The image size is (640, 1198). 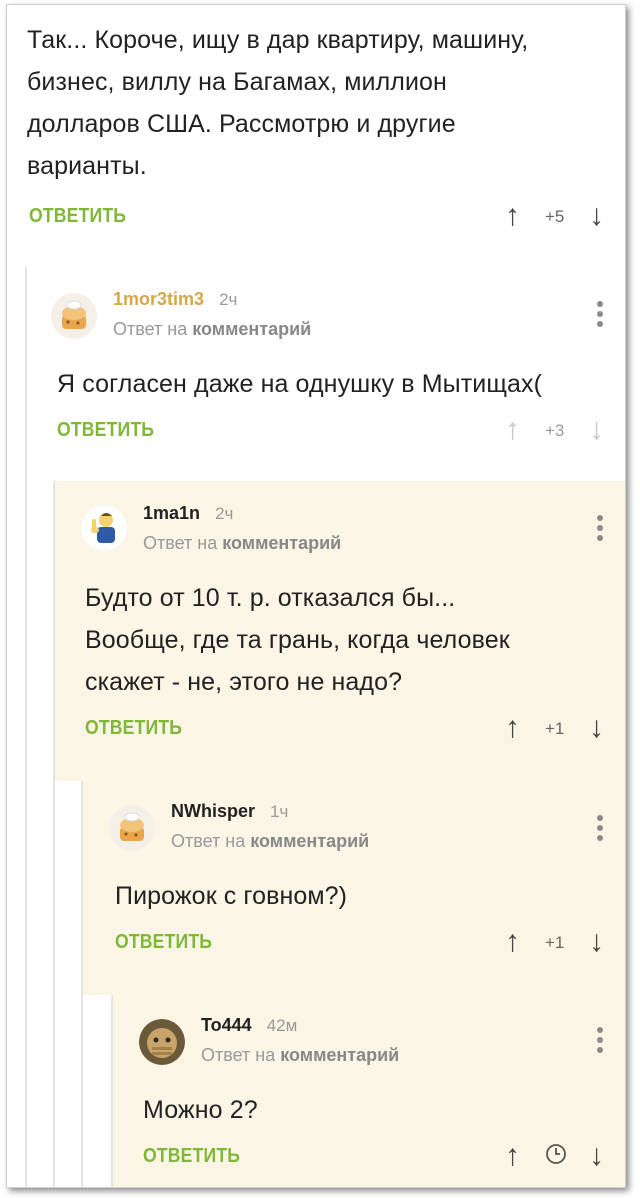 I want to click on username: 1ma1n 2ч, so click(x=188, y=513).